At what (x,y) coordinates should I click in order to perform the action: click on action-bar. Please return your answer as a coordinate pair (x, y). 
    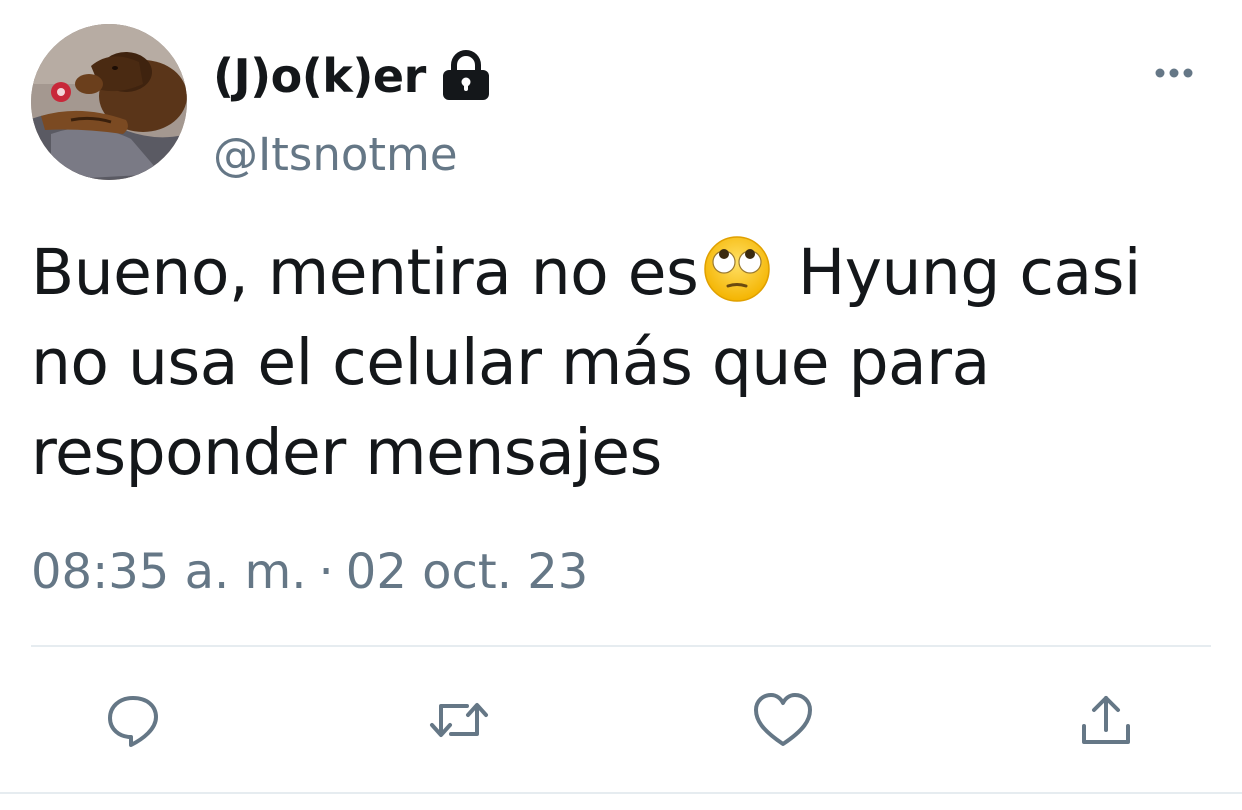
    Looking at the image, I should click on (621, 720).